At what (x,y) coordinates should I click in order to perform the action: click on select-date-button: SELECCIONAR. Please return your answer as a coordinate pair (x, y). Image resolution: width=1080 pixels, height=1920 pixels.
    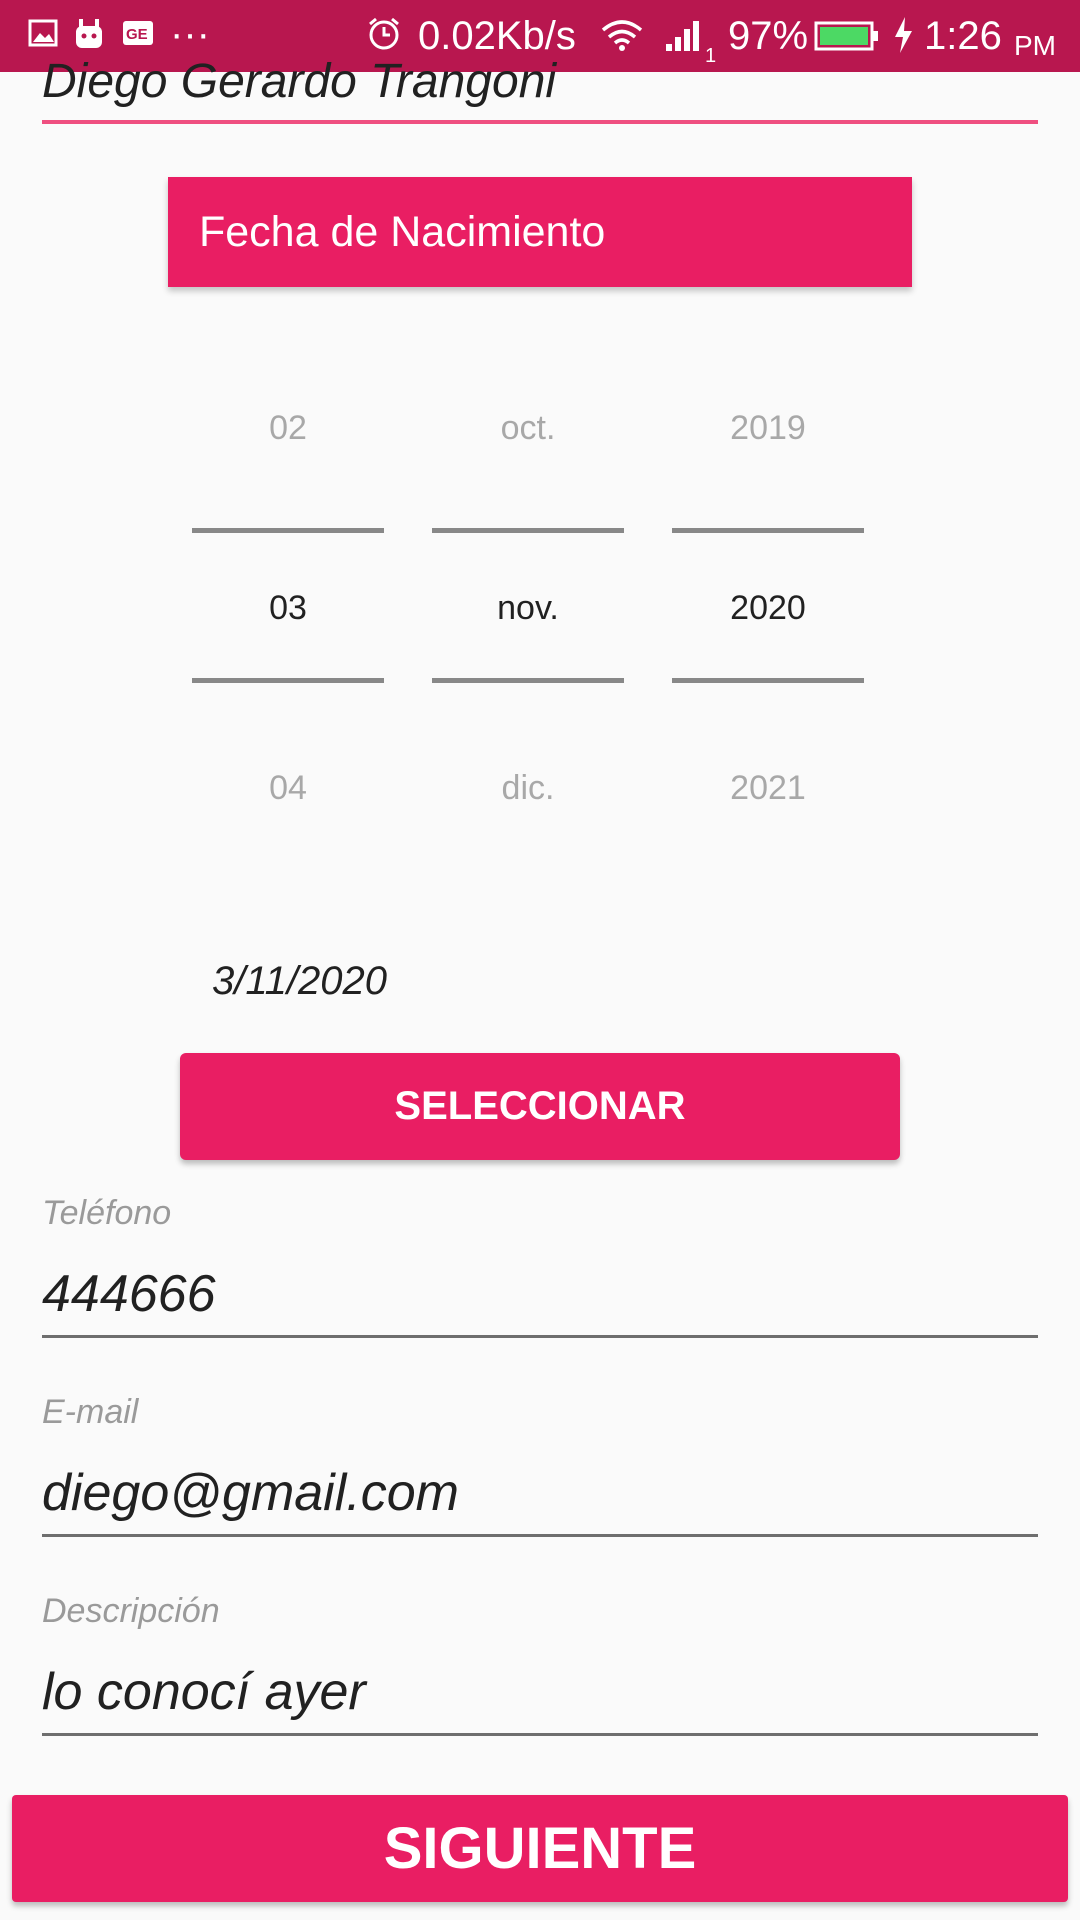
    Looking at the image, I should click on (540, 1106).